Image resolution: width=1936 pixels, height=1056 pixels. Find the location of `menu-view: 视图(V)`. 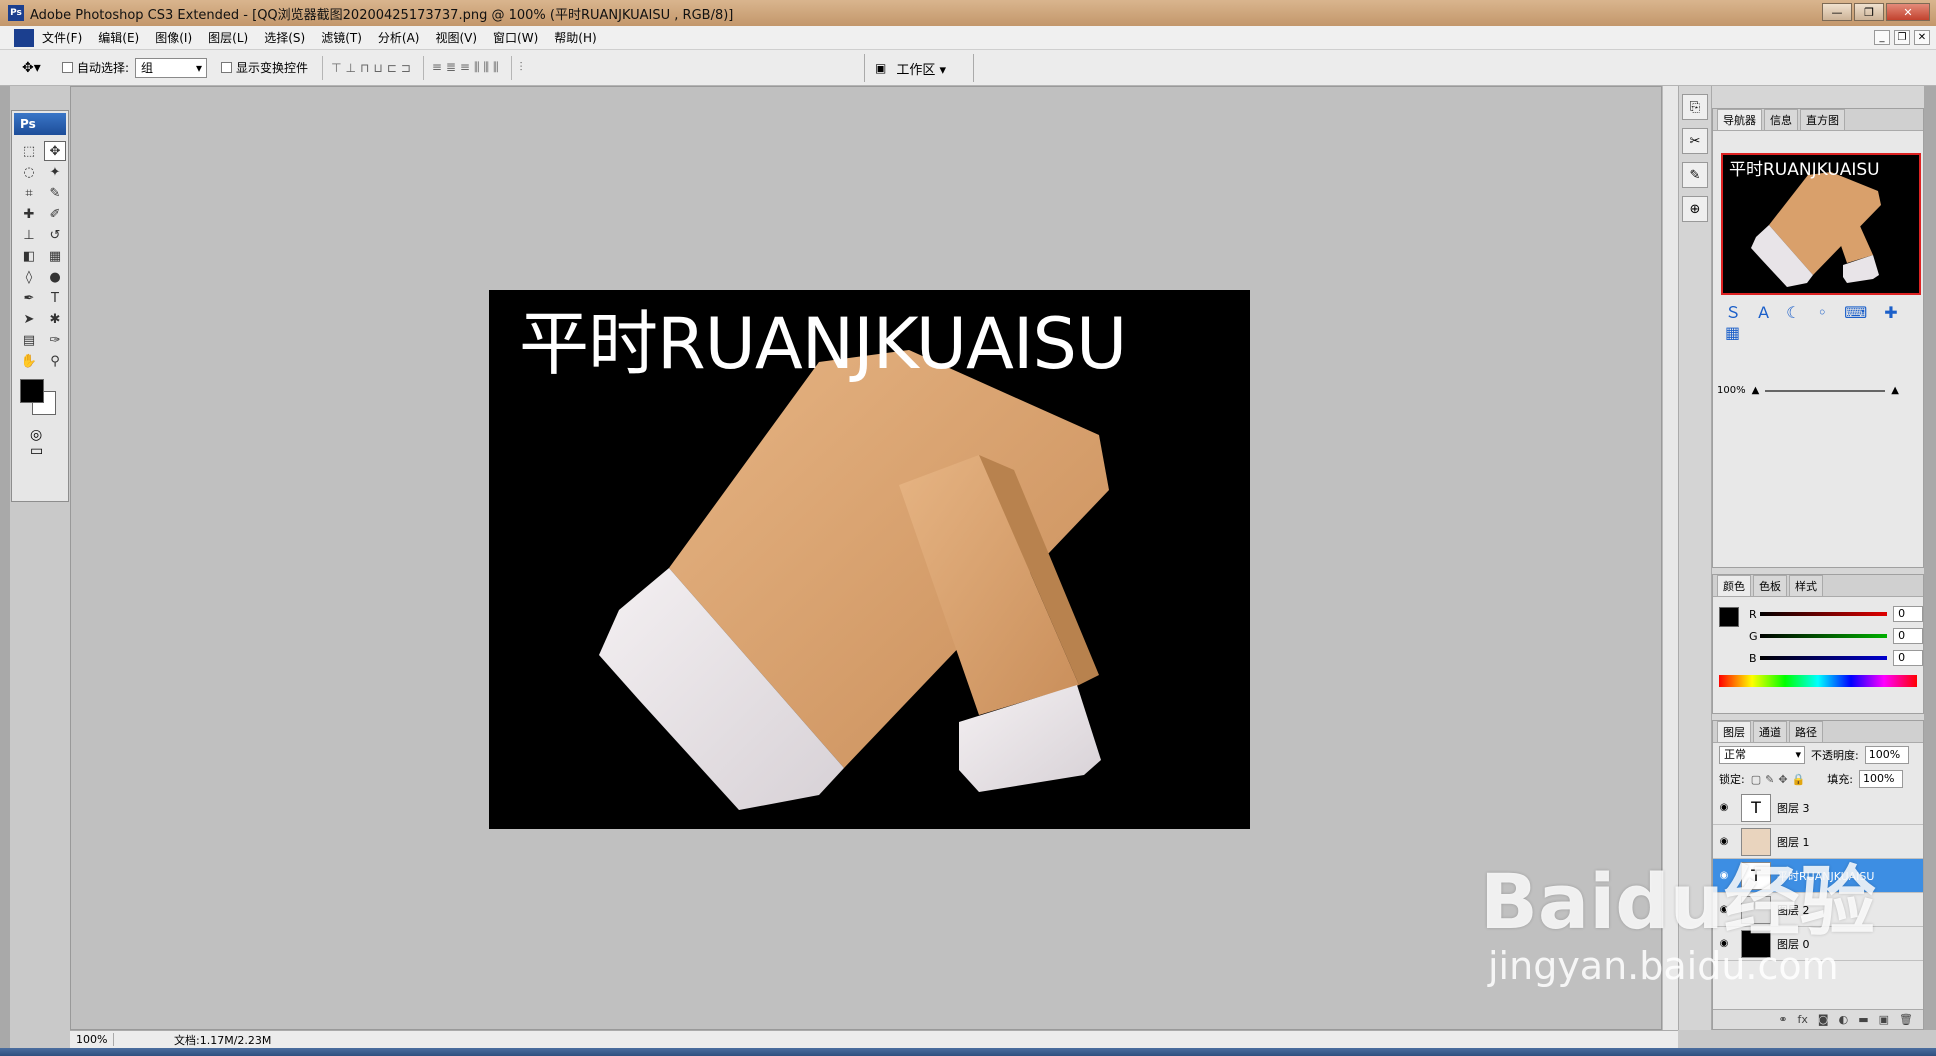

menu-view: 视图(V) is located at coordinates (456, 37).